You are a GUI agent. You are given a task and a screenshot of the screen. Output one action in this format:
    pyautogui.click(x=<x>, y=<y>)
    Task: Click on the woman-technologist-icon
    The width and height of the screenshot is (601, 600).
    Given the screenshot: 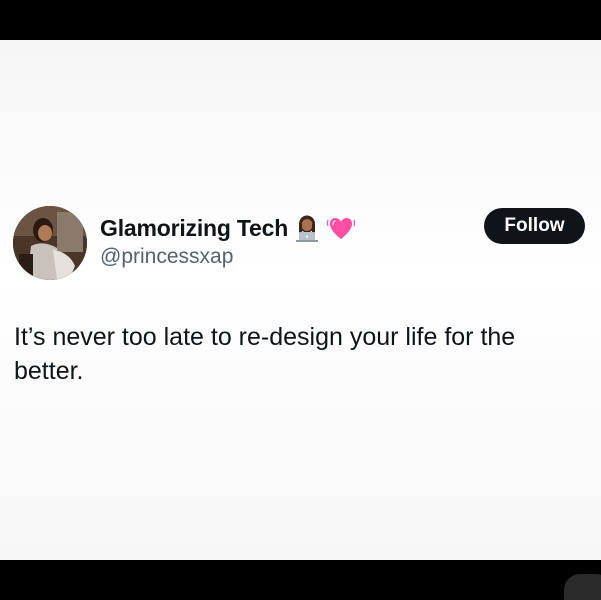 What is the action you would take?
    pyautogui.click(x=307, y=228)
    